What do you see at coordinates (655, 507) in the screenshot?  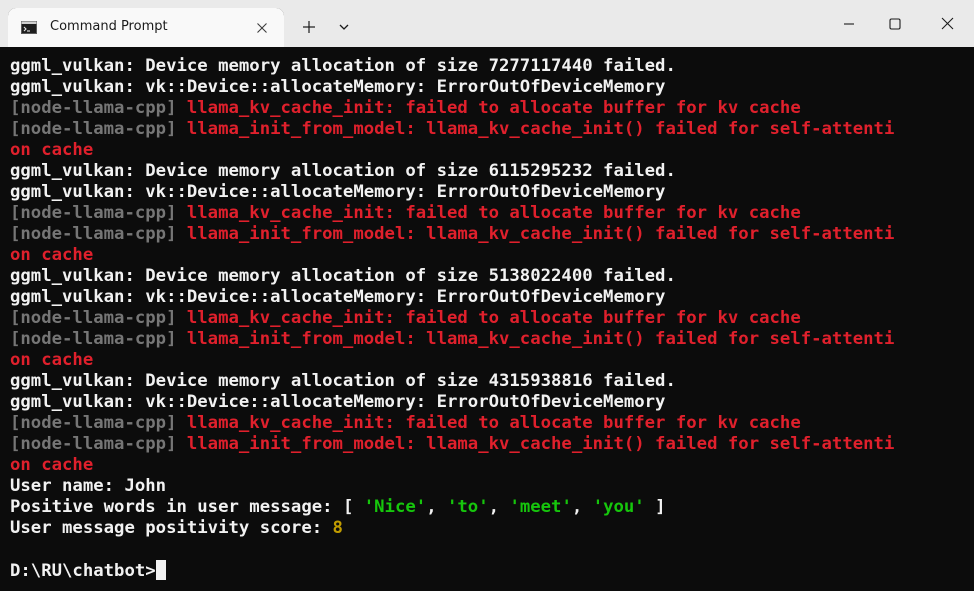 I see `bracket-close: ]` at bounding box center [655, 507].